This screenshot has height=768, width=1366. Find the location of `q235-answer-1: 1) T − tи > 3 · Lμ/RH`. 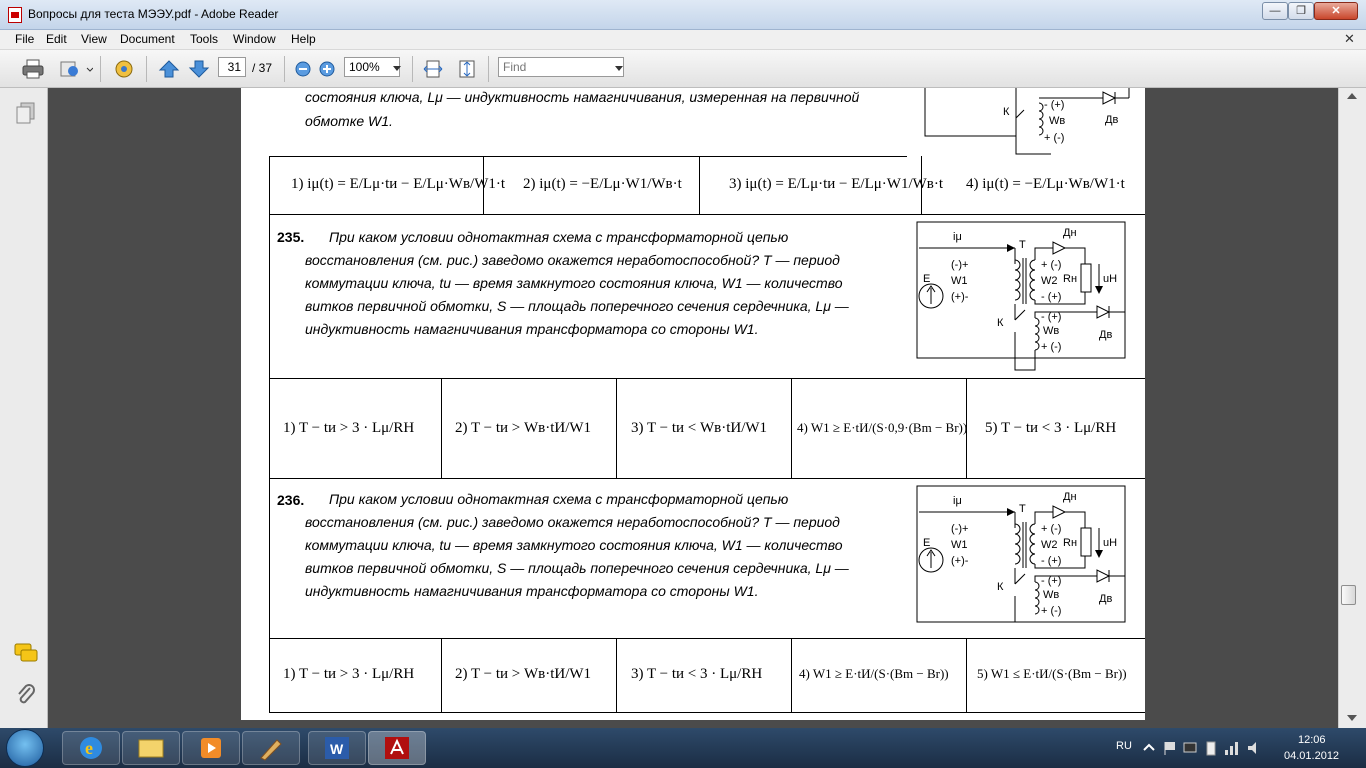

q235-answer-1: 1) T − tи > 3 · Lμ/RH is located at coordinates (348, 428).